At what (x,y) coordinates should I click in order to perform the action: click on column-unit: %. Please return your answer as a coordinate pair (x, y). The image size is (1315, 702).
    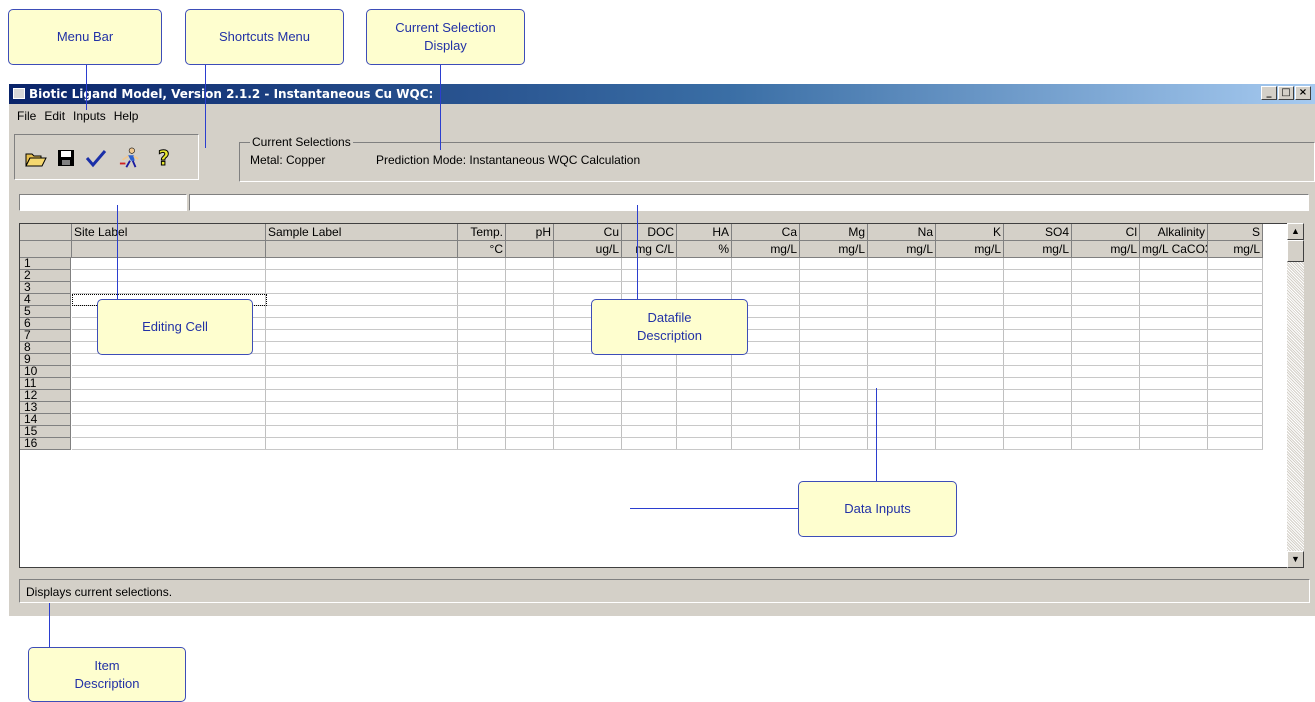
    Looking at the image, I should click on (704, 249).